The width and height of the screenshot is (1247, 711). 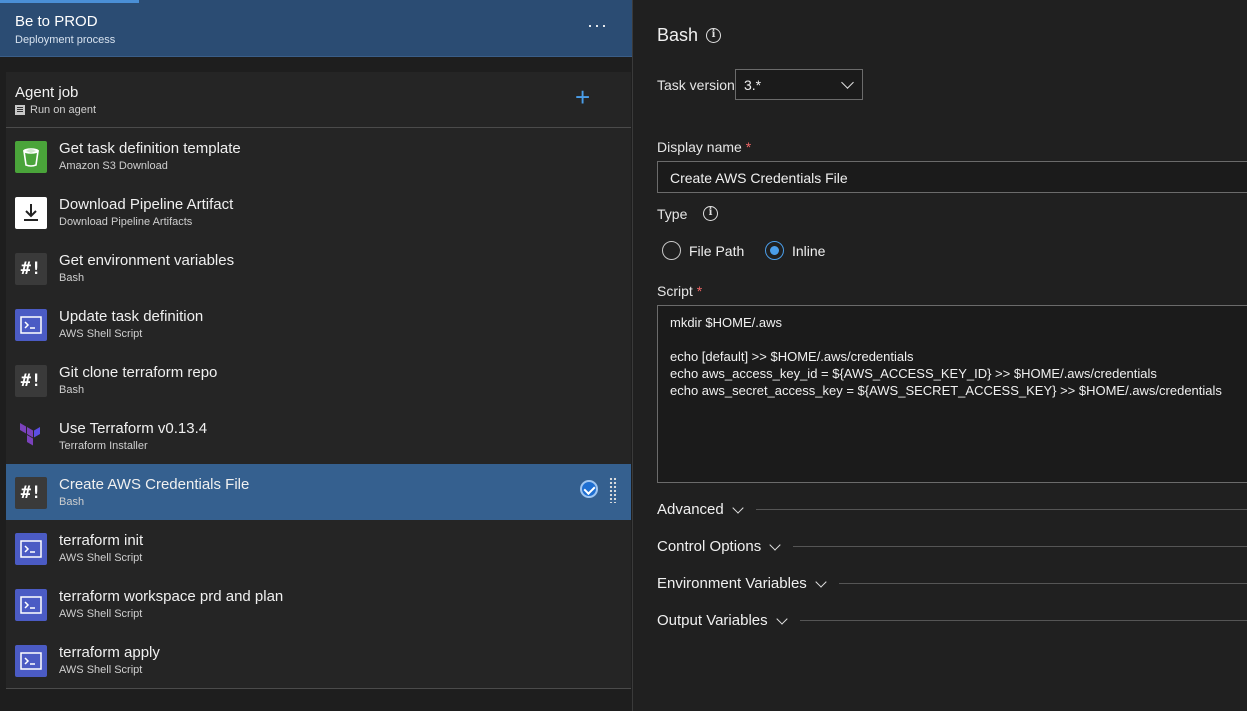 I want to click on task-type: Terraform Installer, so click(x=103, y=446).